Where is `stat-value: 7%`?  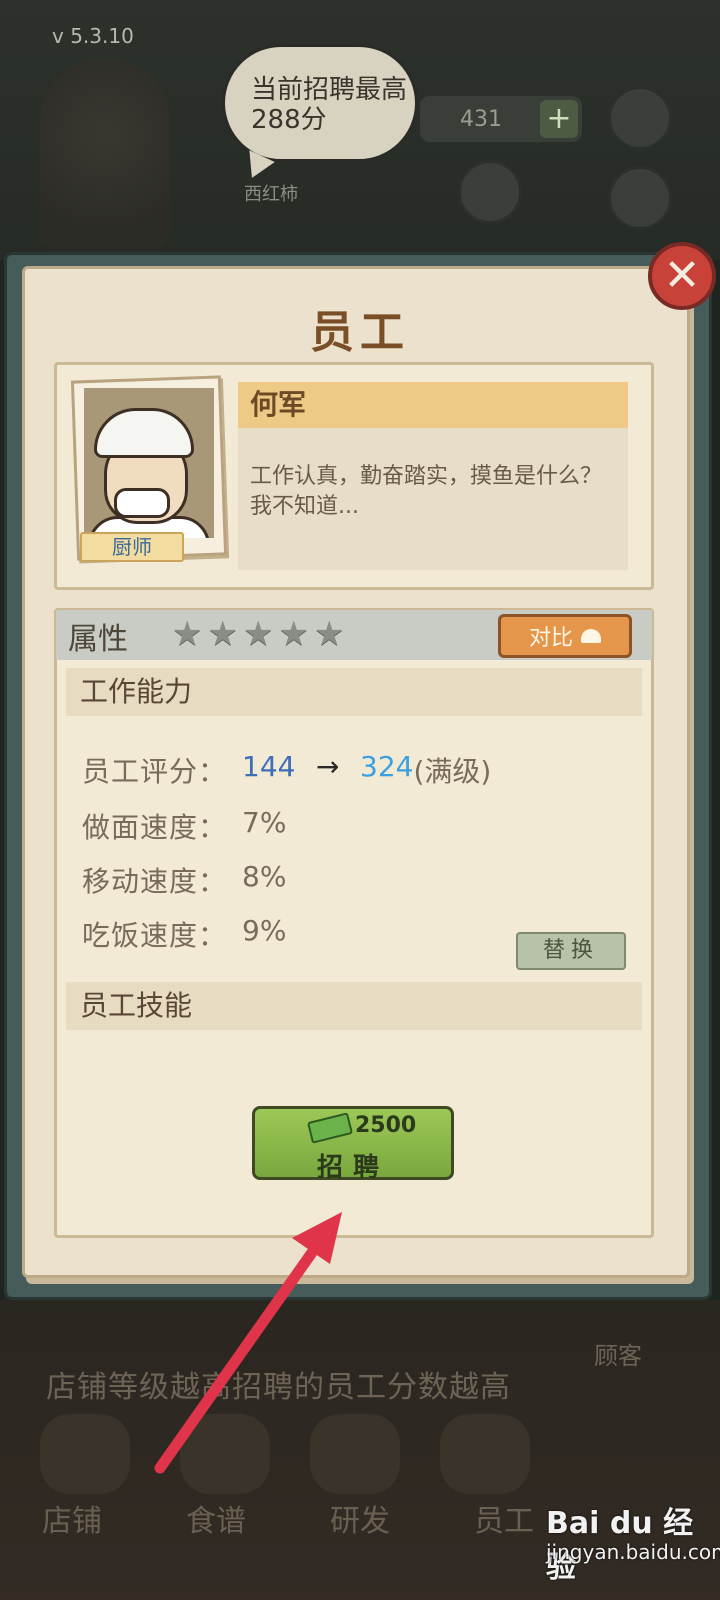
stat-value: 7% is located at coordinates (264, 822).